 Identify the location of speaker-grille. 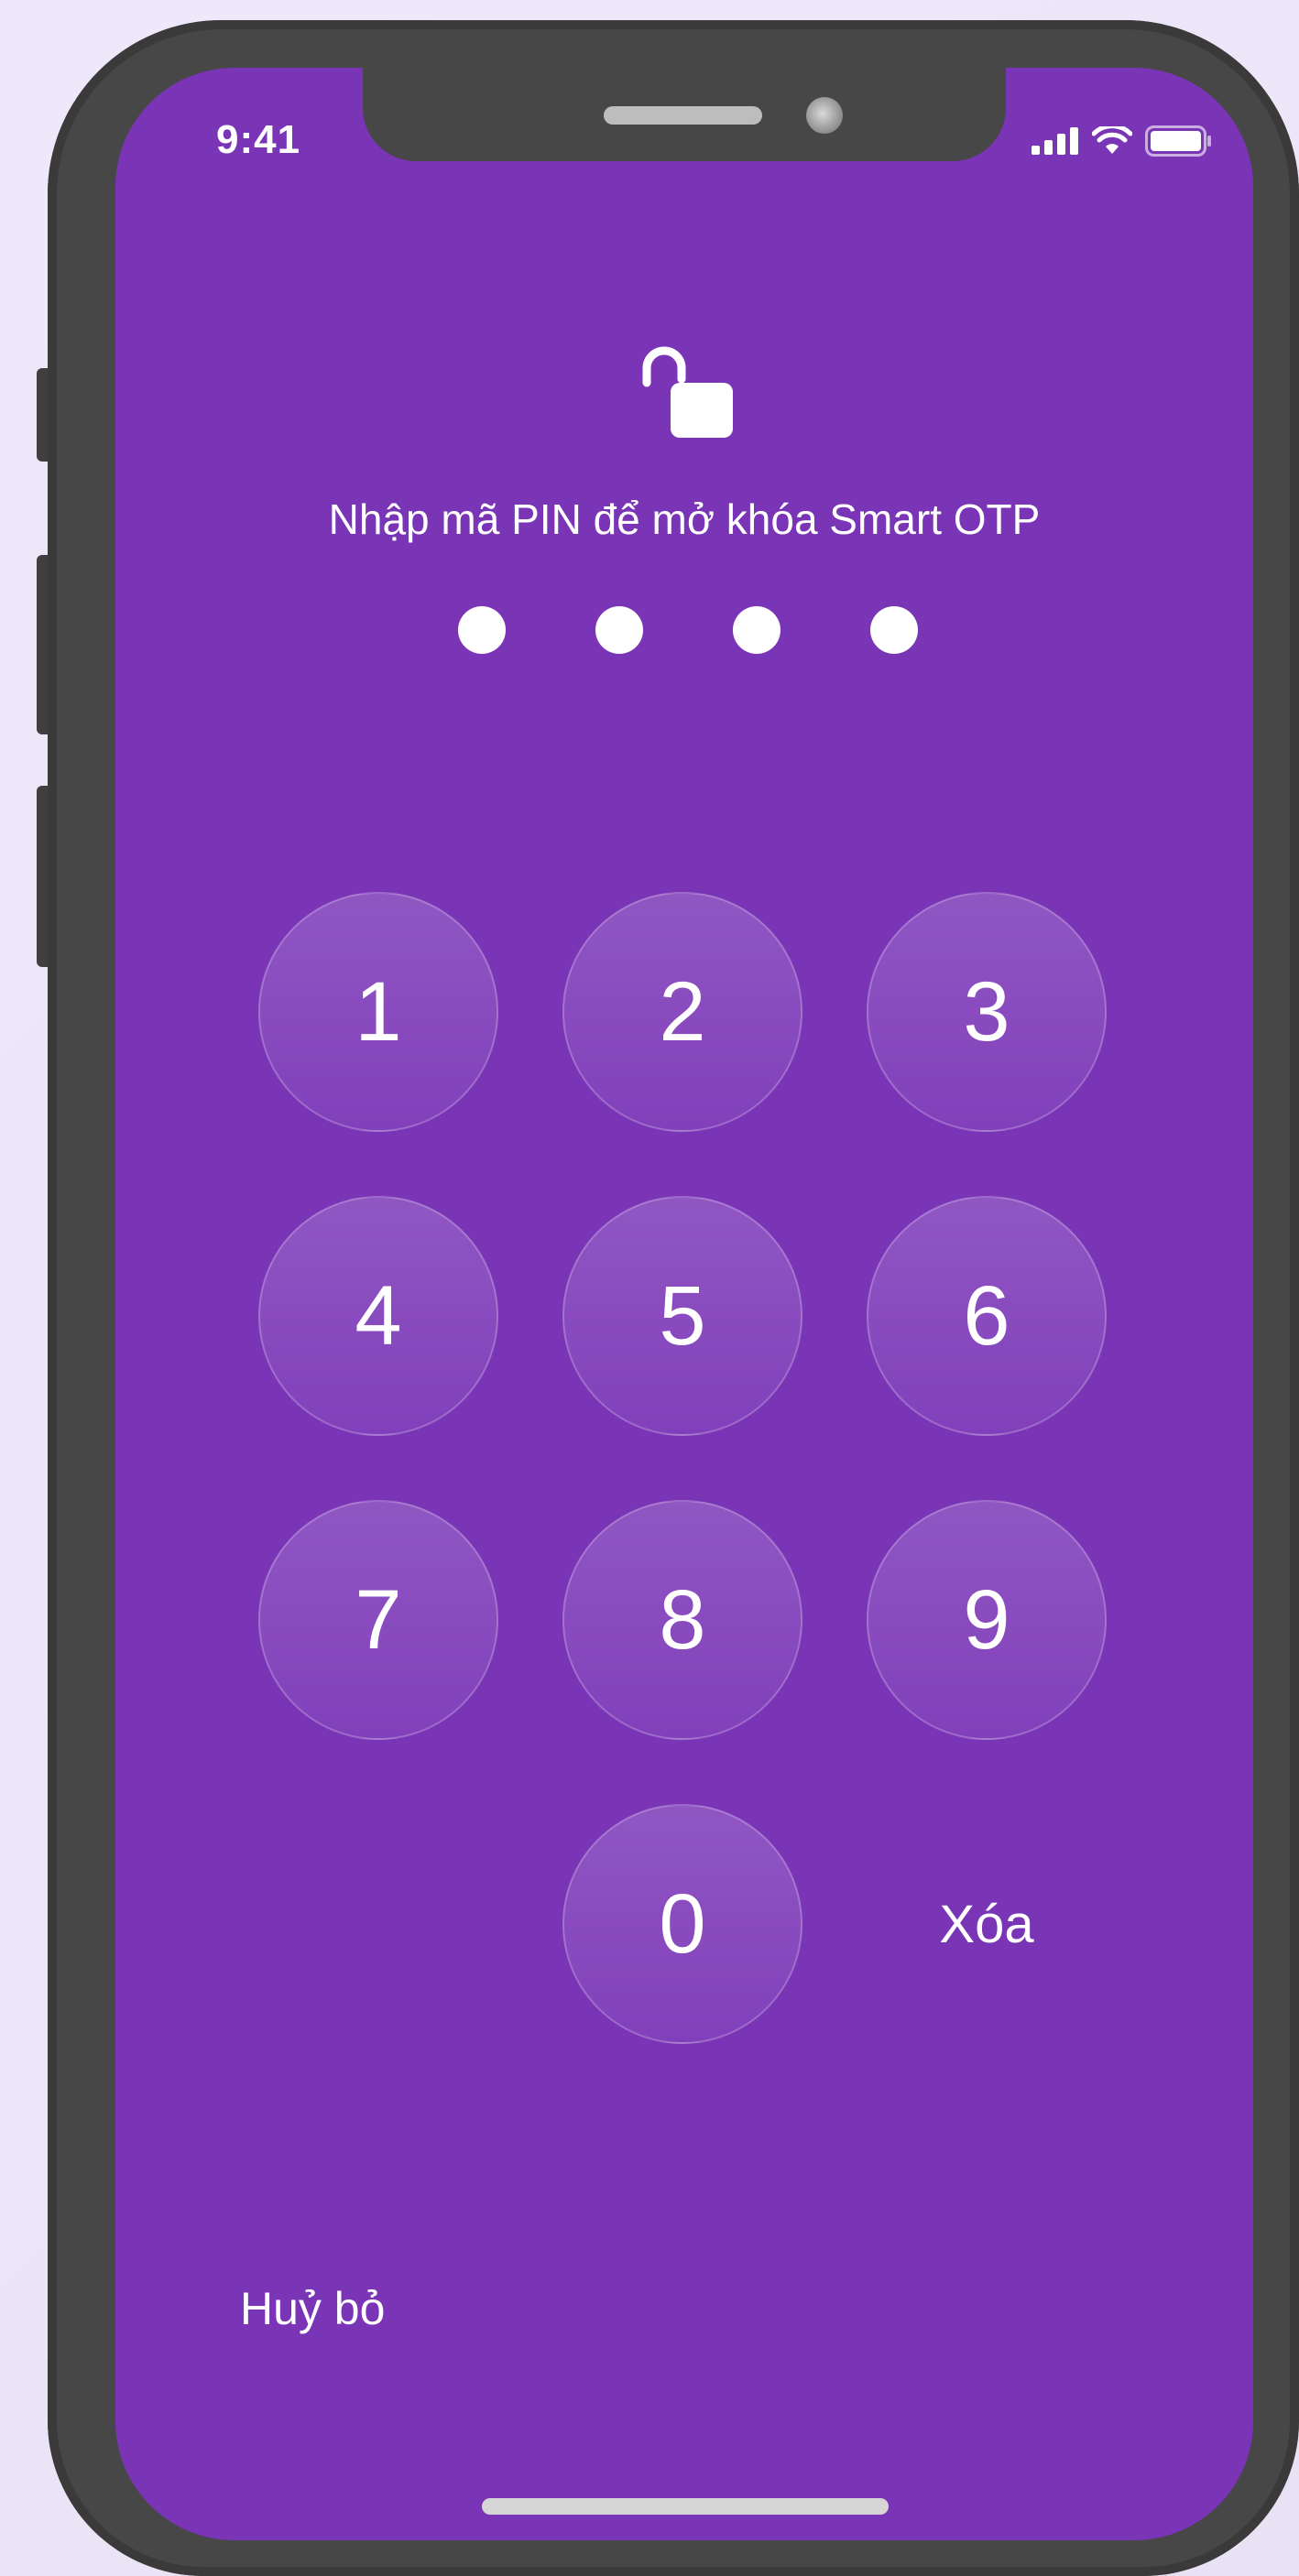
(683, 115).